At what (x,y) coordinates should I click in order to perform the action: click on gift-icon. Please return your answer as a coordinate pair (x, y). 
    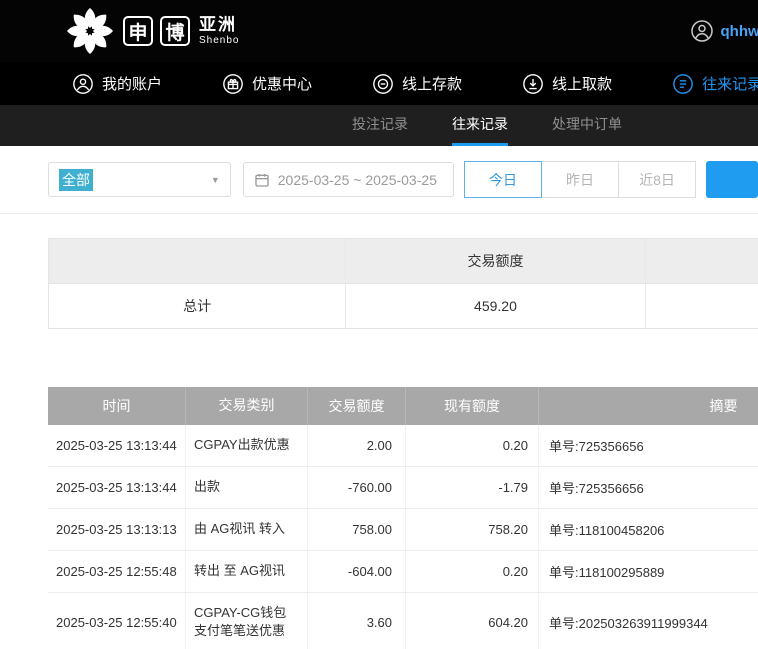
    Looking at the image, I should click on (233, 84).